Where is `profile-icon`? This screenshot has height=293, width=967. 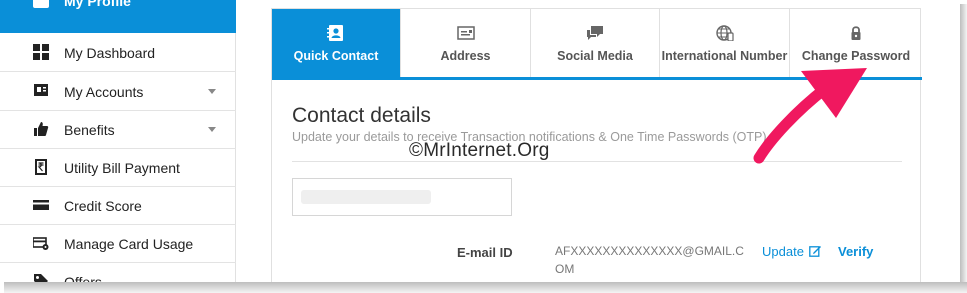 profile-icon is located at coordinates (41, 4).